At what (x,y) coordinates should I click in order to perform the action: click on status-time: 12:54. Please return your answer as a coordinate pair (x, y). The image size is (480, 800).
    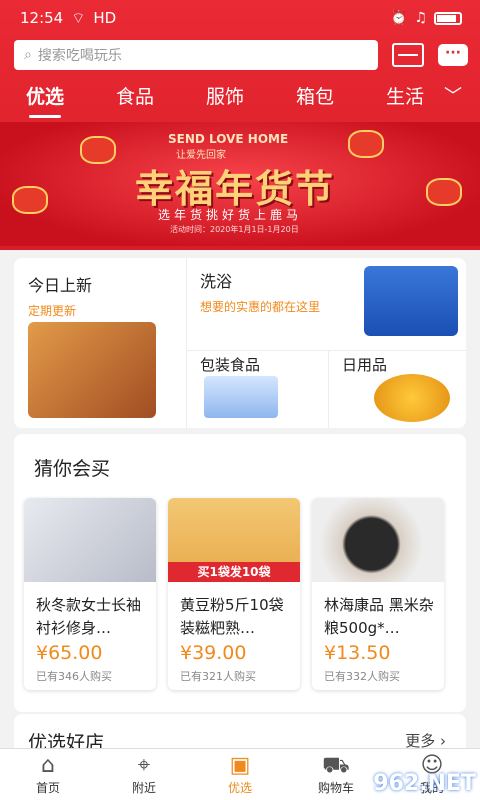
    Looking at the image, I should click on (42, 18).